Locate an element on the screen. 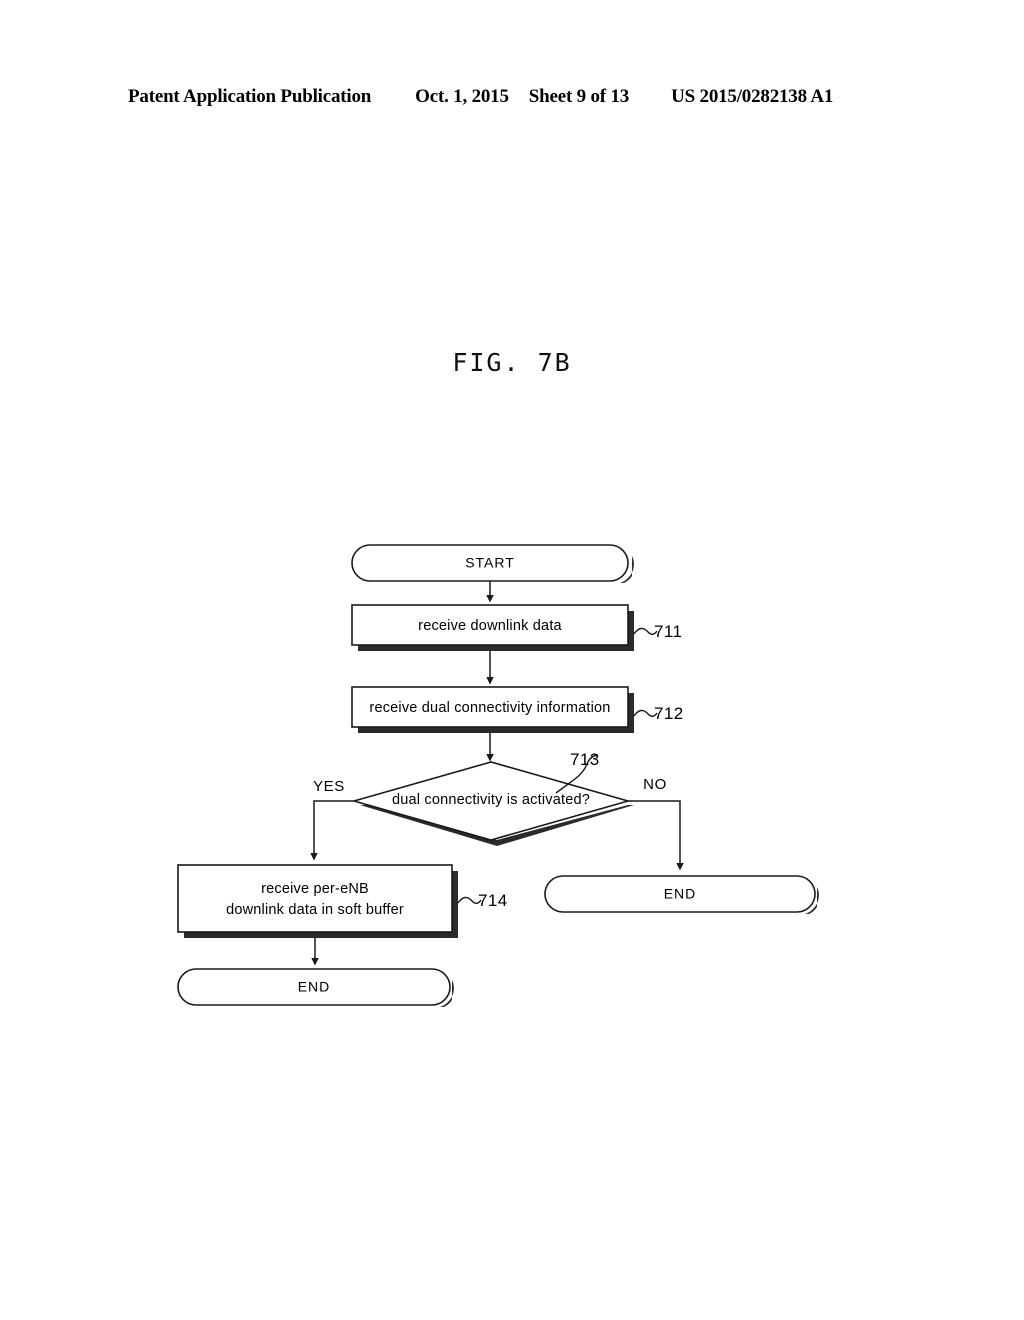 The width and height of the screenshot is (1024, 1320). node-decision-713: dual connectivity is activated? is located at coordinates (492, 803).